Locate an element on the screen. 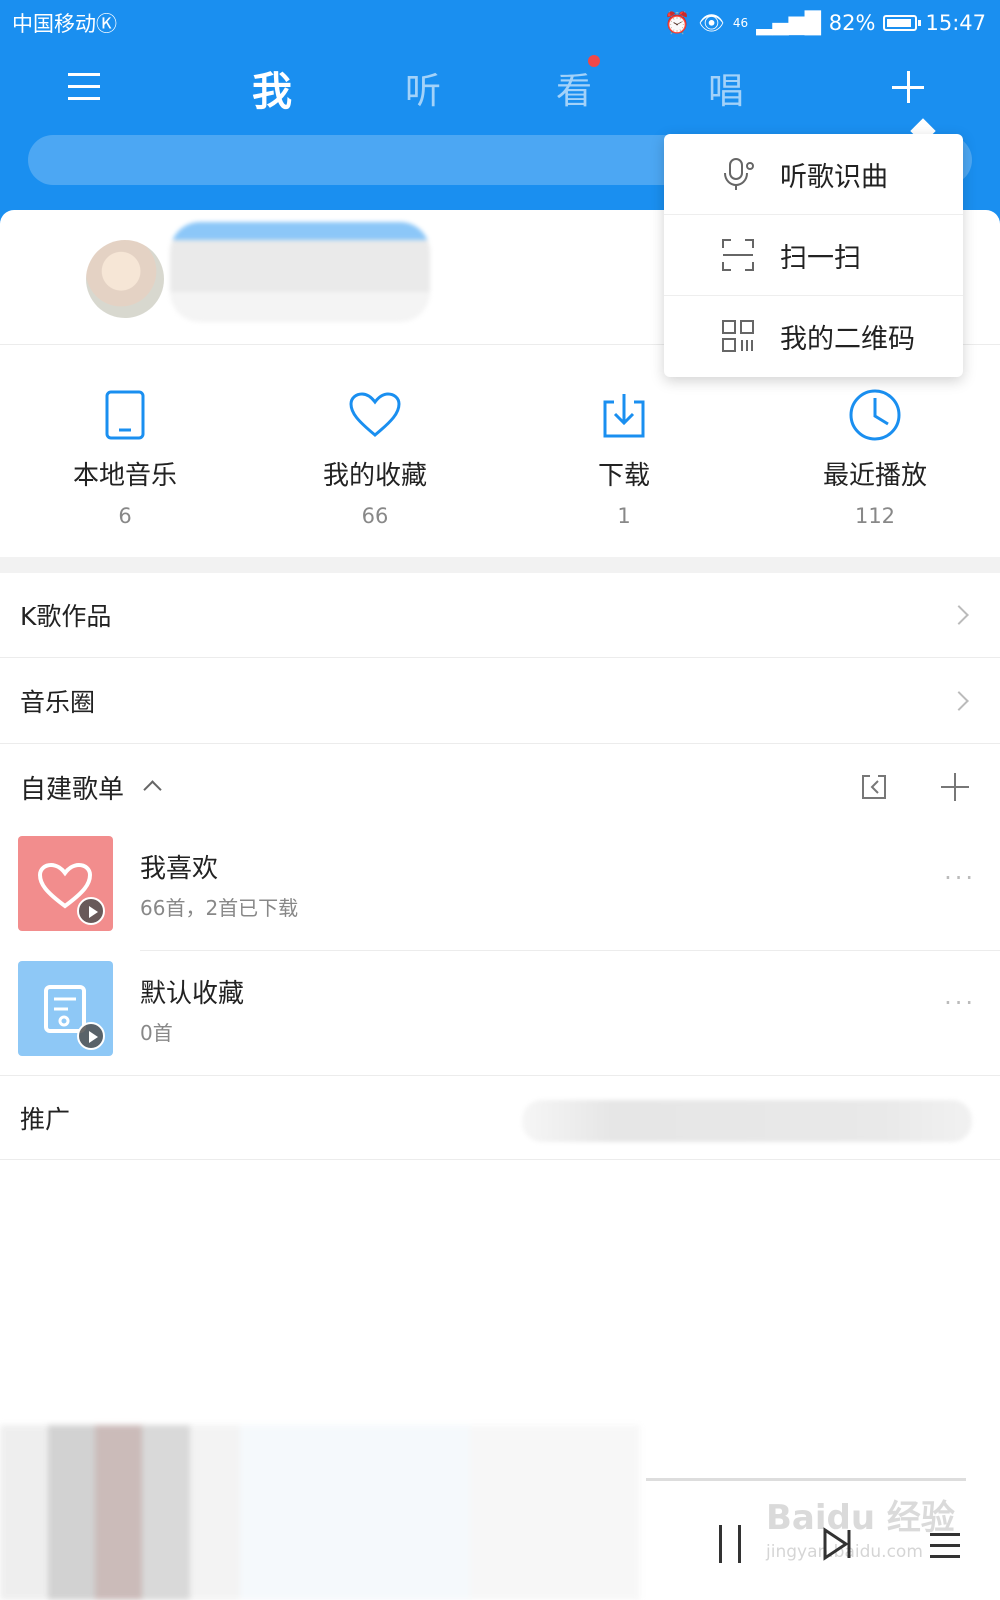  clock-time: 15:47 is located at coordinates (955, 23).